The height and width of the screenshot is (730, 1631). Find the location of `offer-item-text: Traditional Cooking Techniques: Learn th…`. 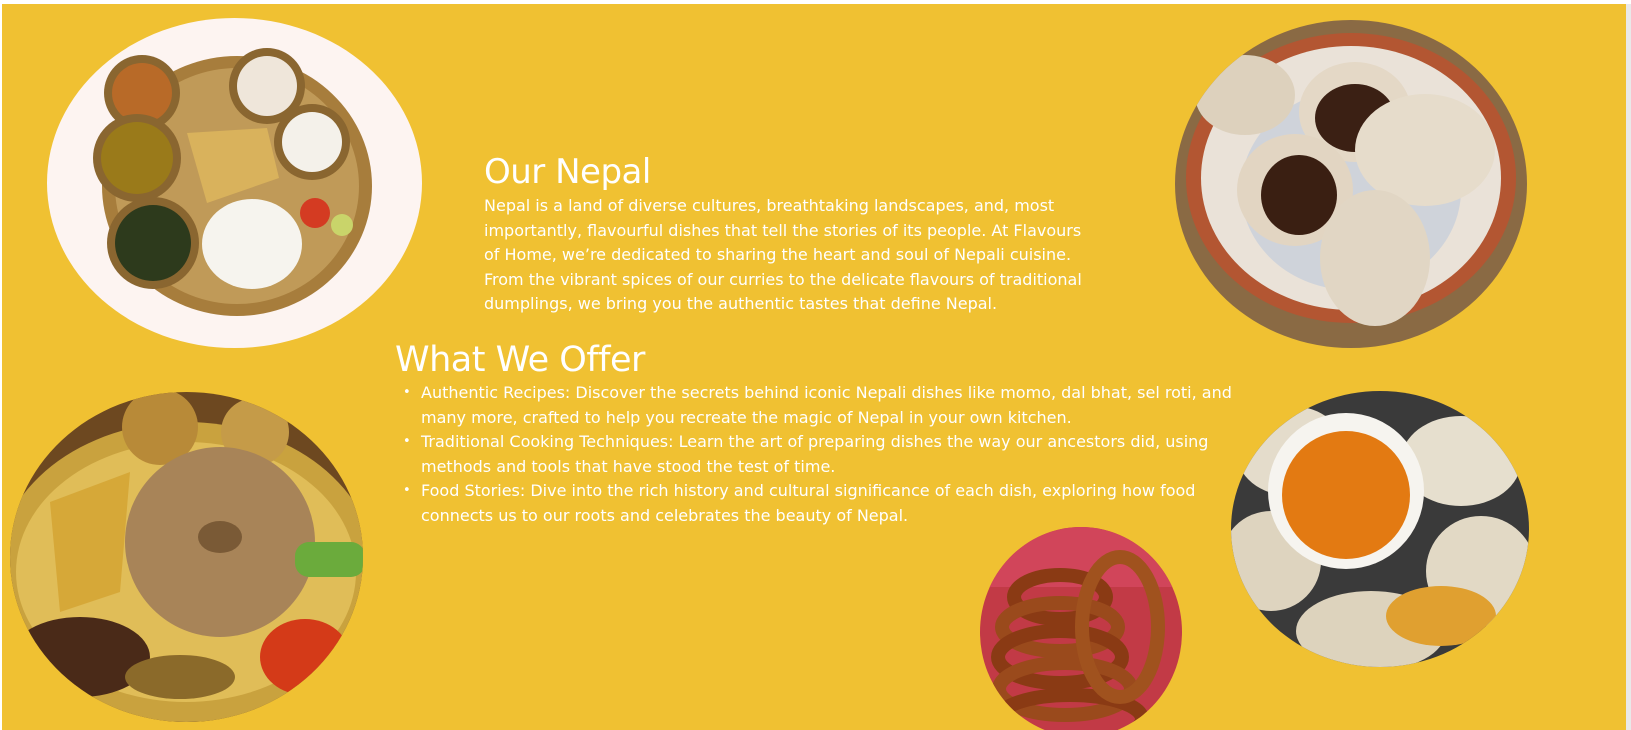

offer-item-text: Traditional Cooking Techniques: Learn th… is located at coordinates (815, 454).